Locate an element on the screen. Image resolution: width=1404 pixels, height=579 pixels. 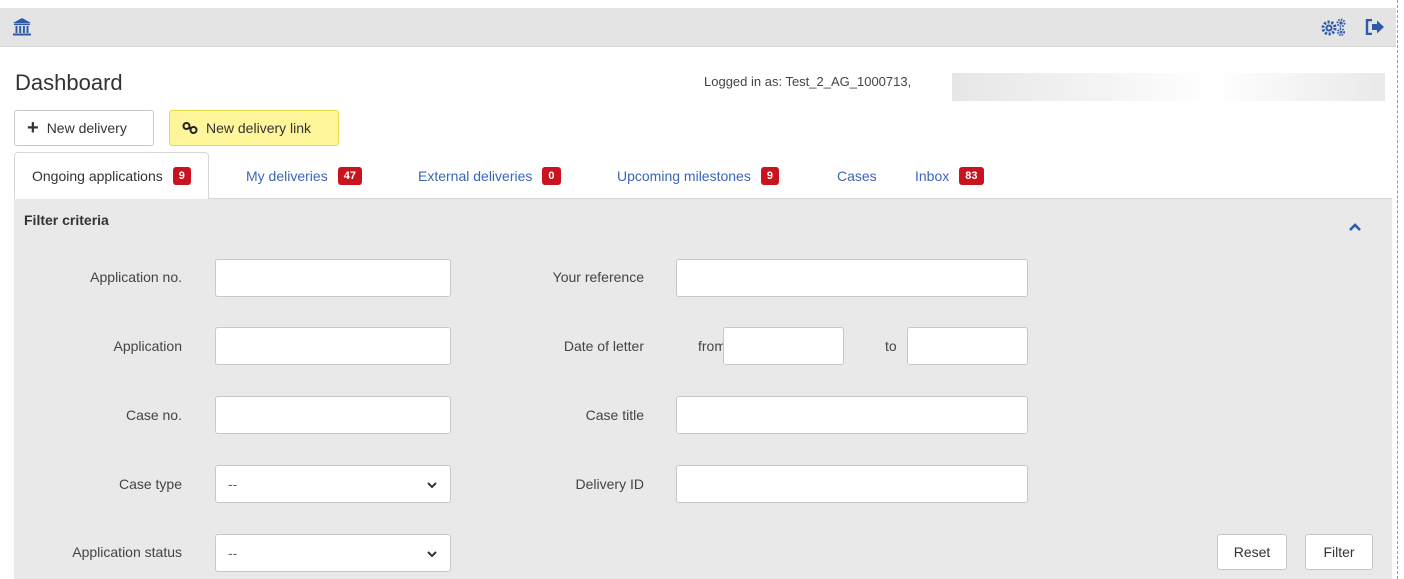
tab-upcoming-milestones: Upcoming milestones 9 is located at coordinates (698, 175).